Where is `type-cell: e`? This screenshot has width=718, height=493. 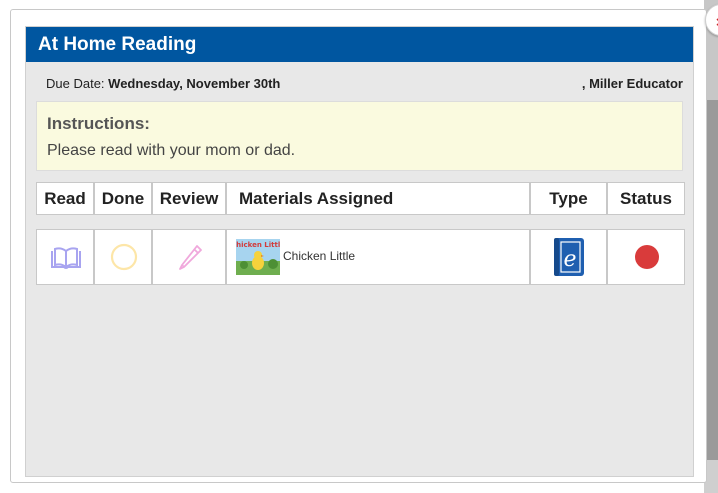
type-cell: e is located at coordinates (568, 257).